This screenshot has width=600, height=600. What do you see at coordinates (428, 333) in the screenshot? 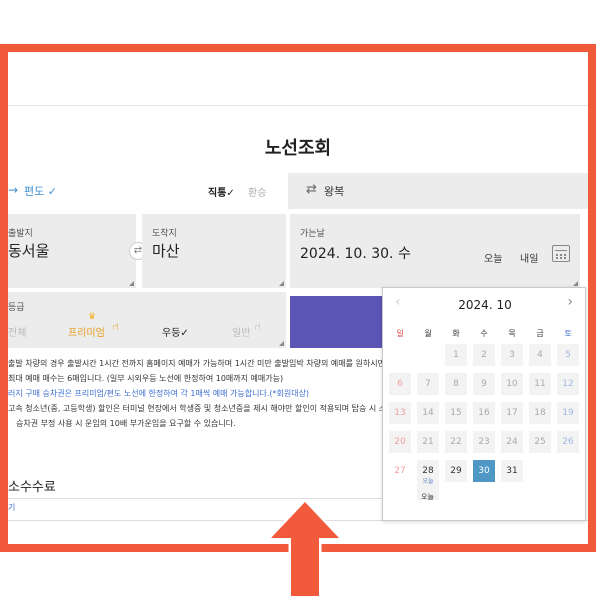
I see `weekday-header: 월` at bounding box center [428, 333].